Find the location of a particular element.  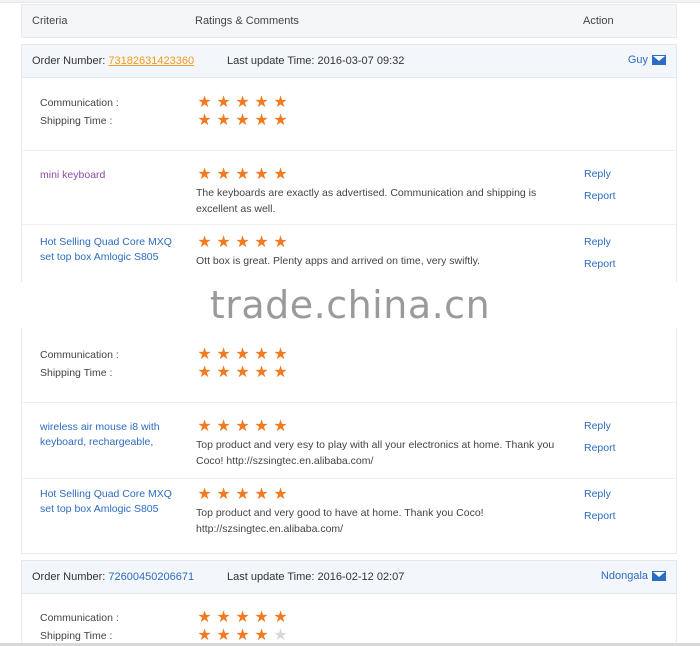

product-link: mini keyboard is located at coordinates (110, 175).